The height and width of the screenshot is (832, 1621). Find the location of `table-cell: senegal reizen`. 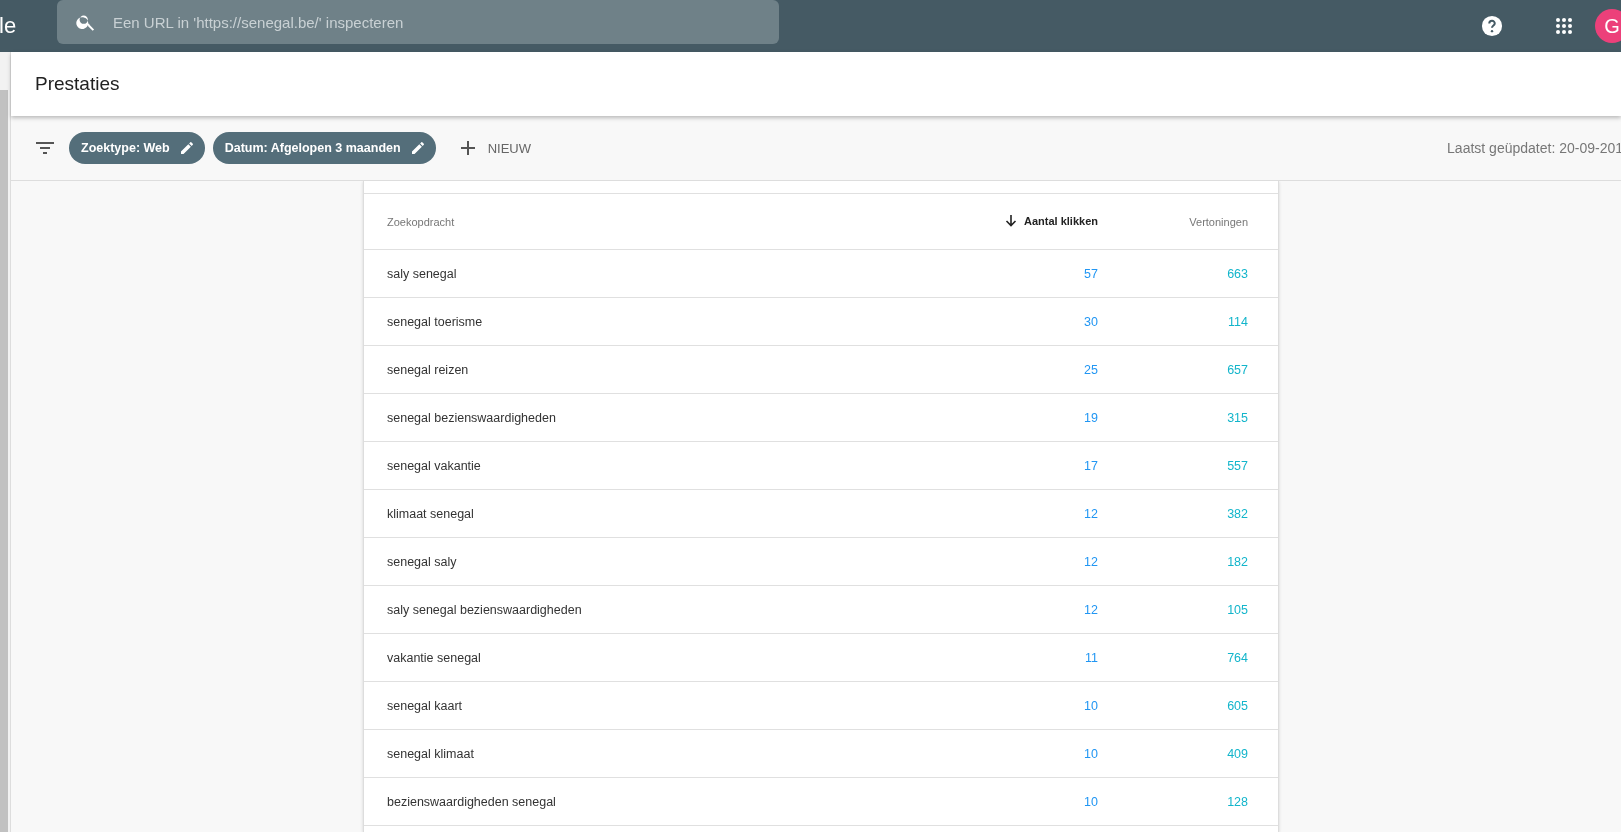

table-cell: senegal reizen is located at coordinates (428, 369).